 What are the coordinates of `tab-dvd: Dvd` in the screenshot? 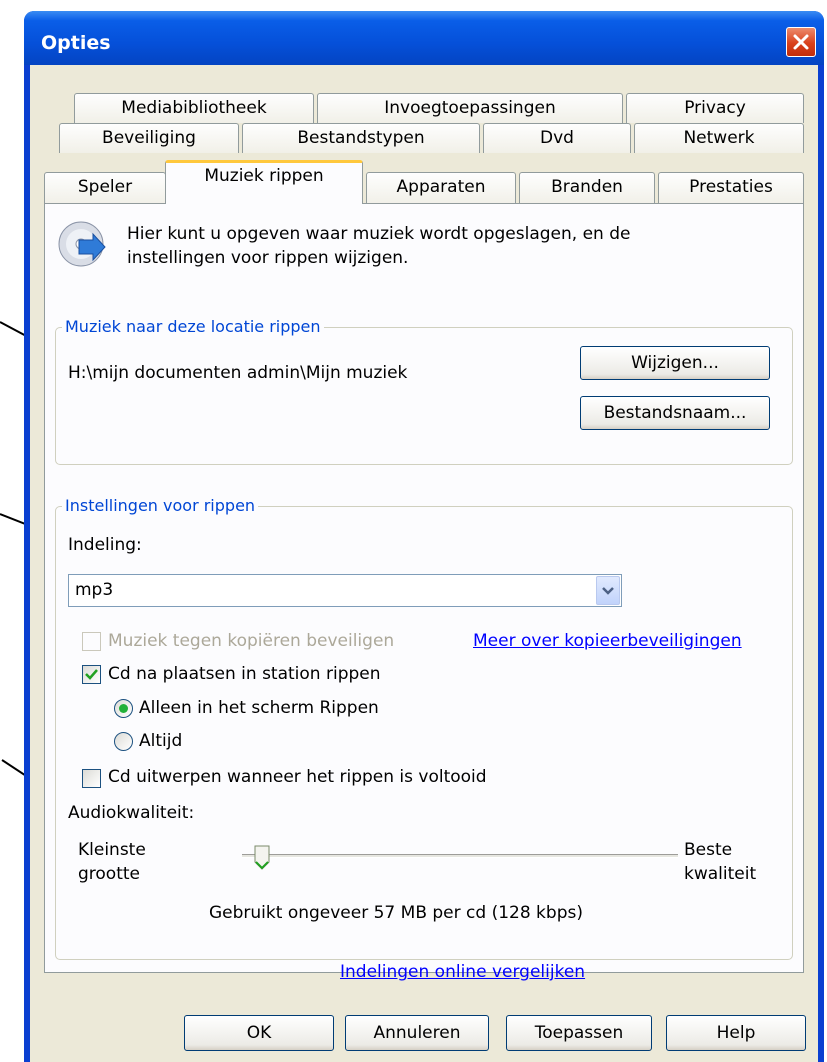 It's located at (557, 138).